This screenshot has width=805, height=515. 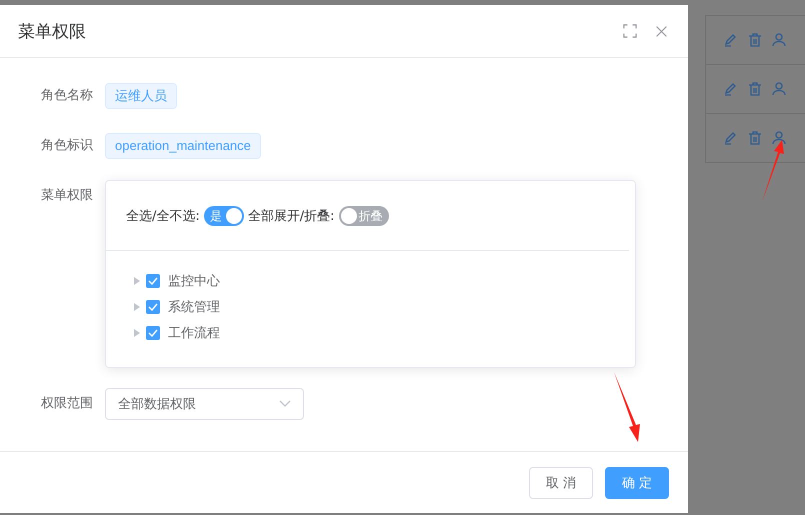 I want to click on field-label: 角色标识, so click(x=67, y=146).